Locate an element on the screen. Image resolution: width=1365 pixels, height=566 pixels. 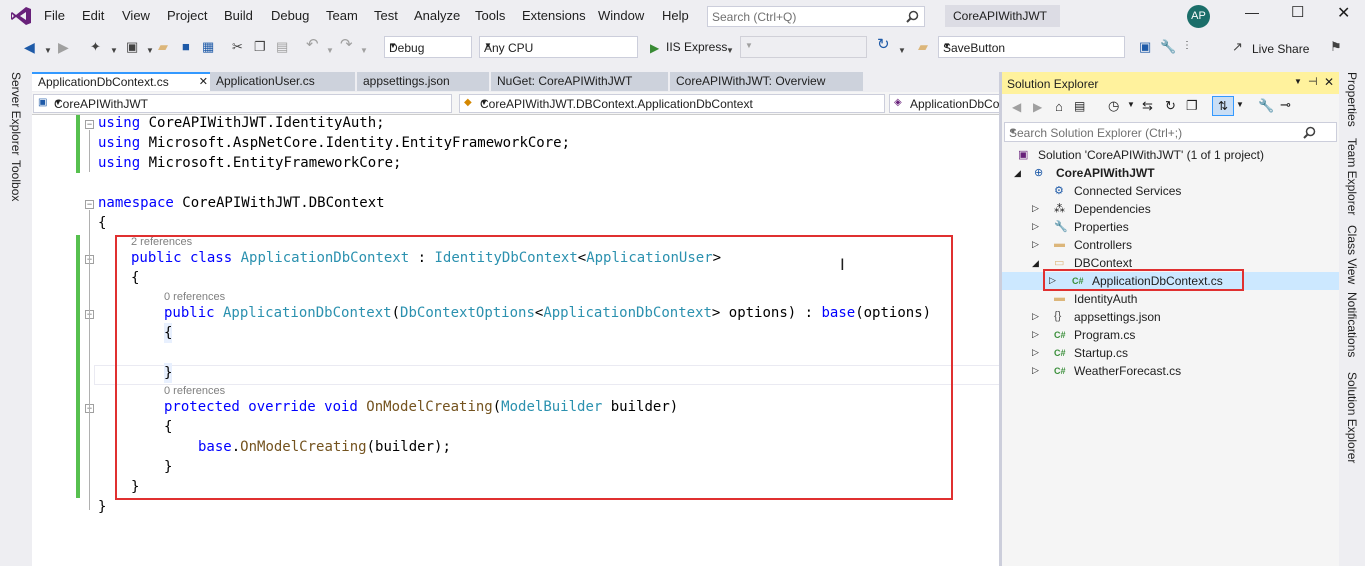
new-project-icon: ✦ is located at coordinates (95, 47).